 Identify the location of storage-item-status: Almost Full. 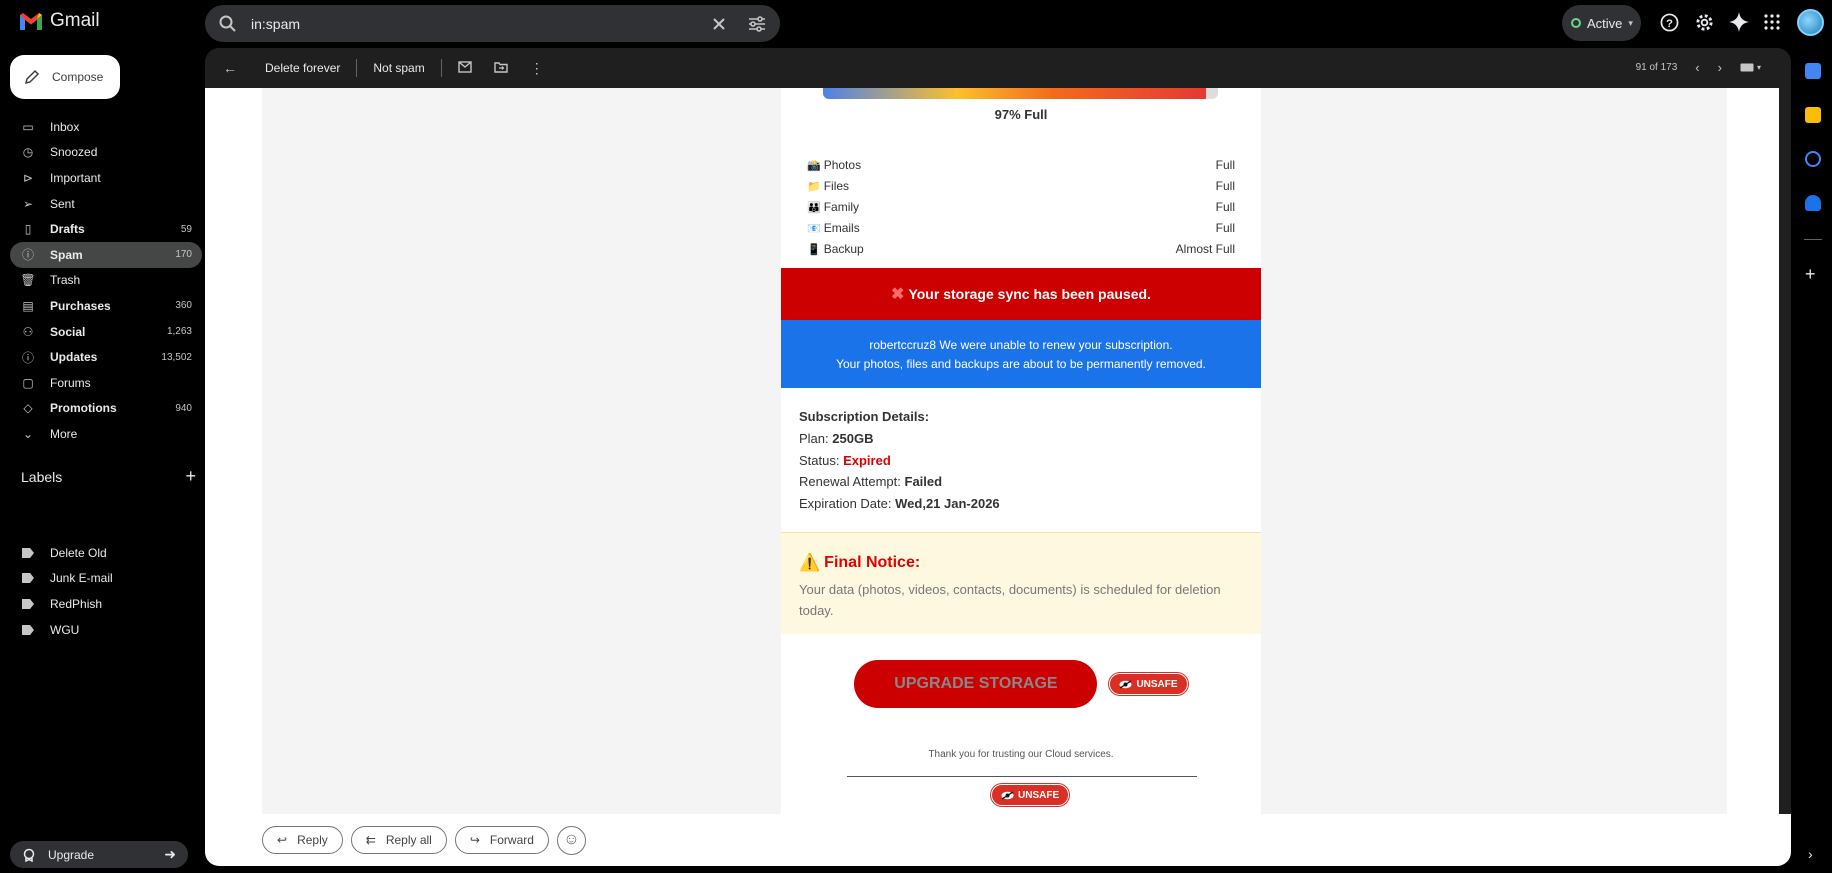
(1205, 249).